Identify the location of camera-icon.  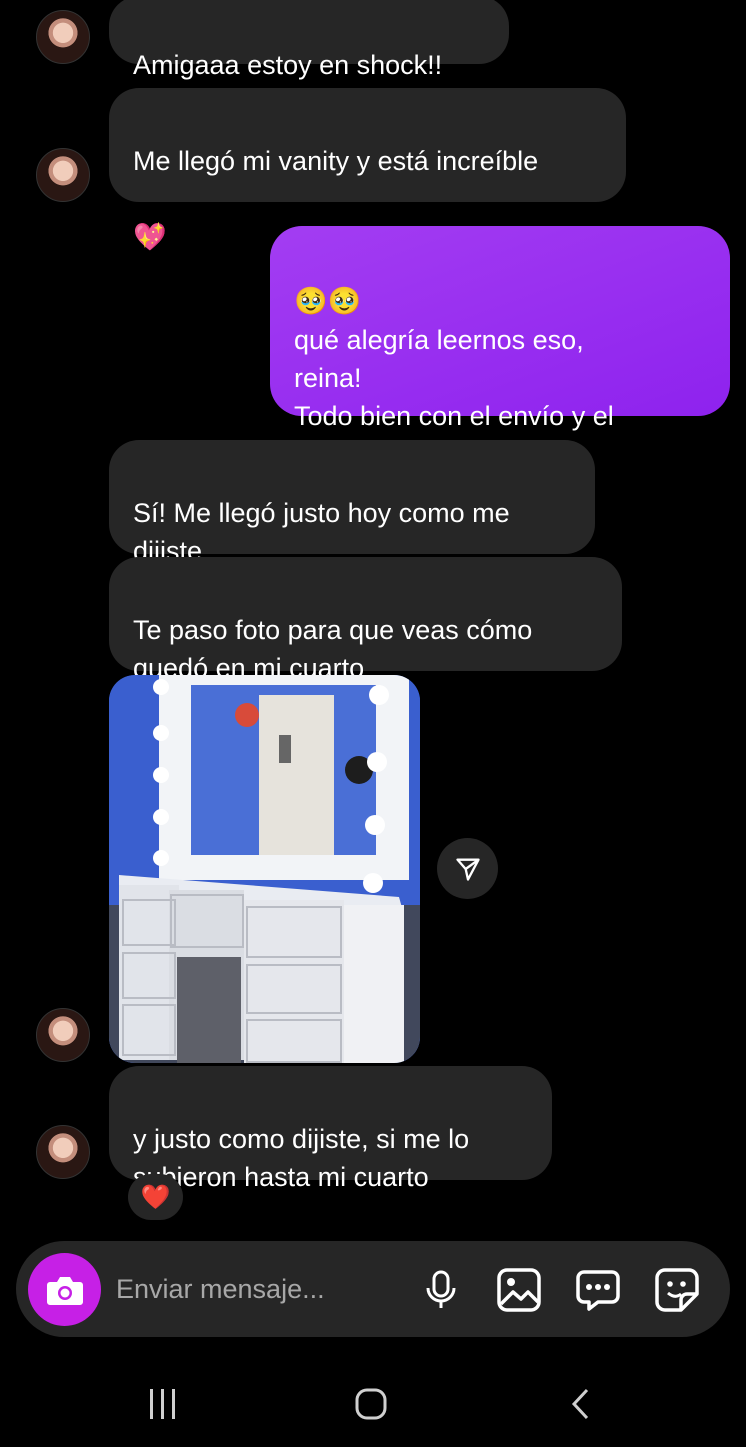
(64, 1290).